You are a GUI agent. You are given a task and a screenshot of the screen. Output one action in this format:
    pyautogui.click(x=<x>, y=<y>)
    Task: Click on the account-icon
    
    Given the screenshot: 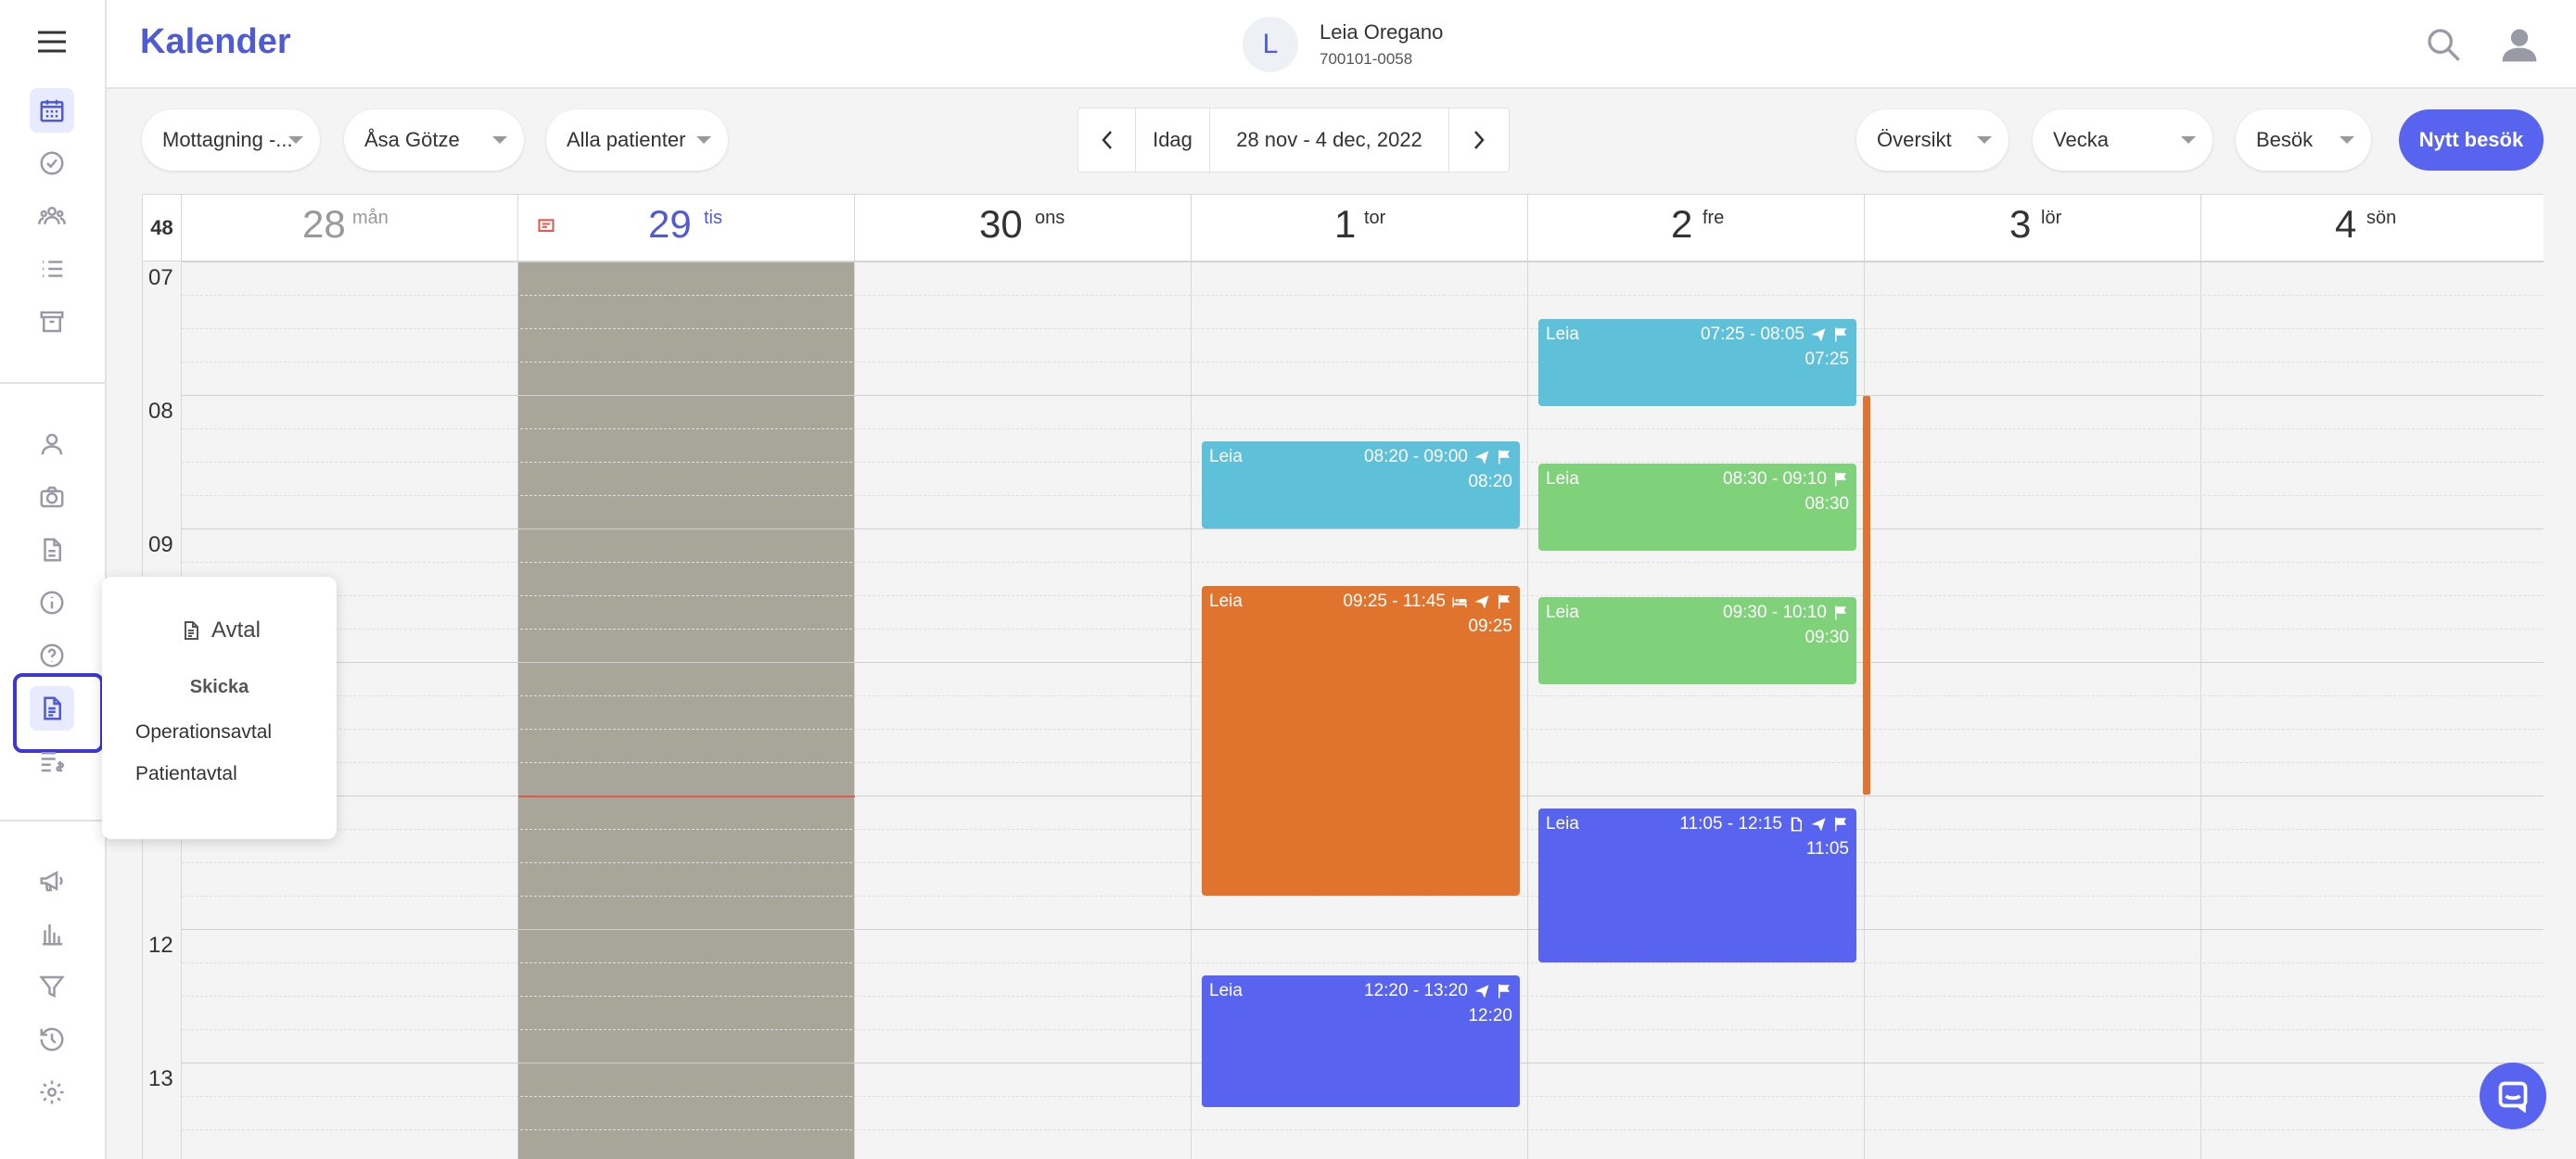 What is the action you would take?
    pyautogui.click(x=2519, y=44)
    